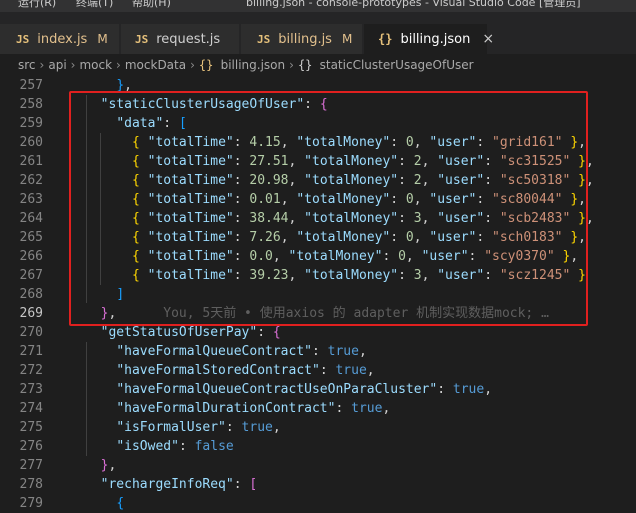 The width and height of the screenshot is (636, 513). Describe the element at coordinates (31, 180) in the screenshot. I see `line-number: 262` at that location.